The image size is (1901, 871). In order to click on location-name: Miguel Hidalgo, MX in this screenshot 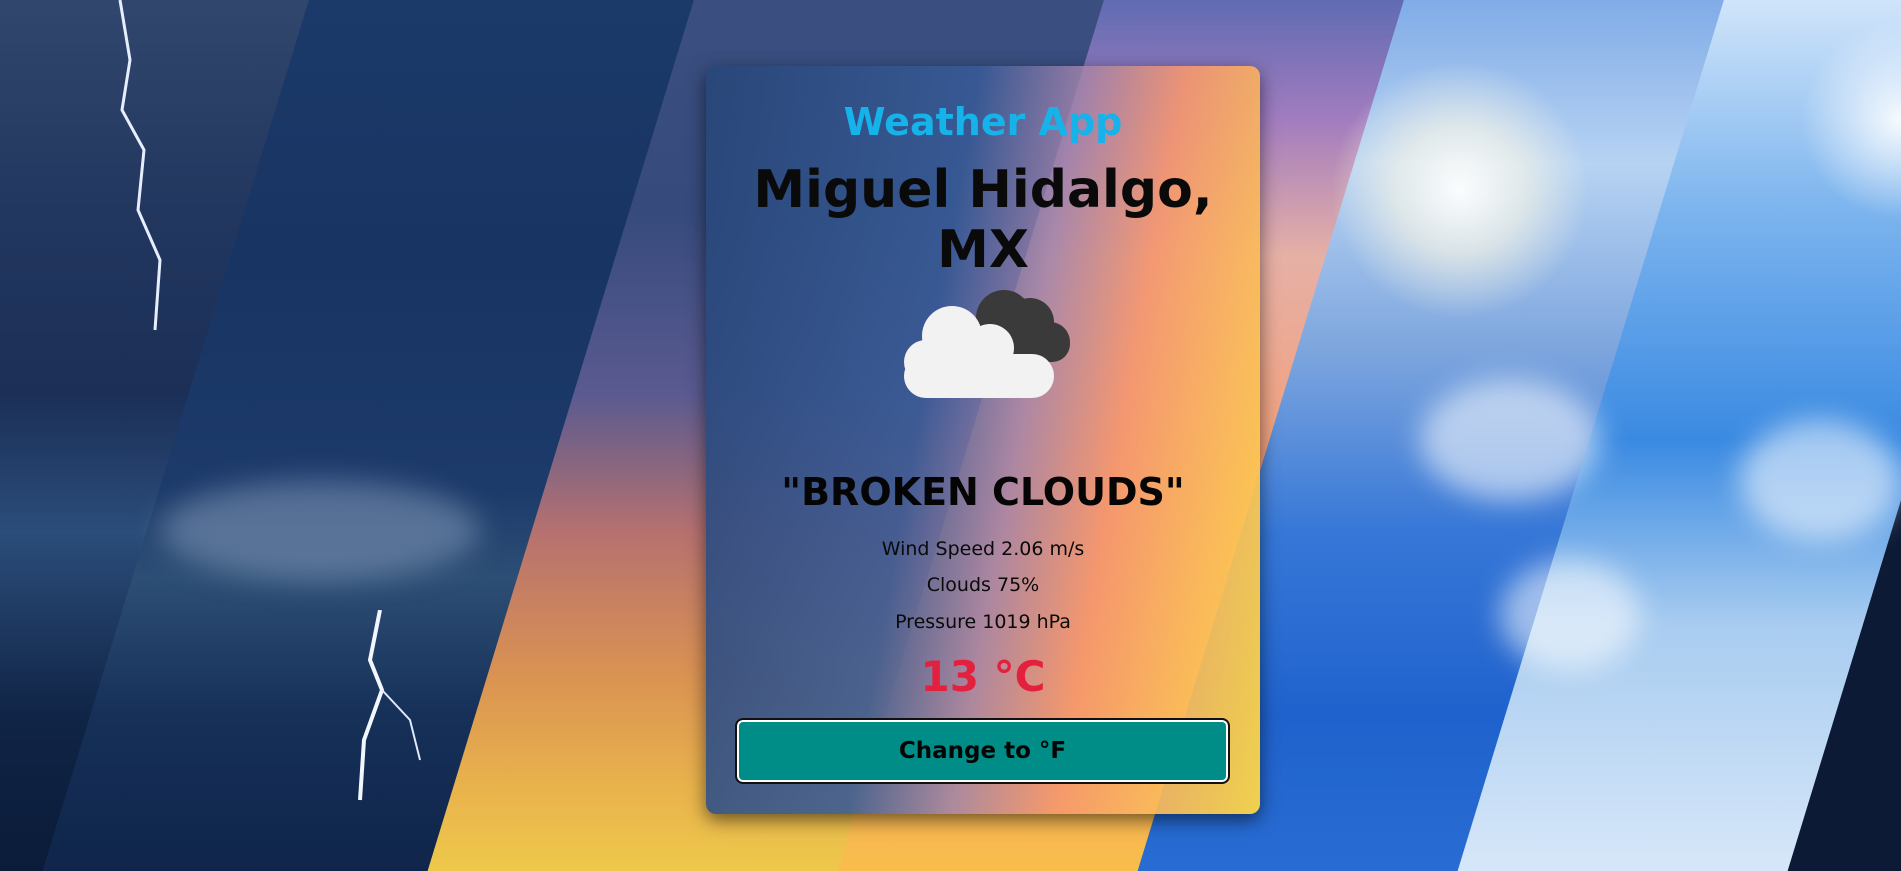, I will do `click(983, 220)`.